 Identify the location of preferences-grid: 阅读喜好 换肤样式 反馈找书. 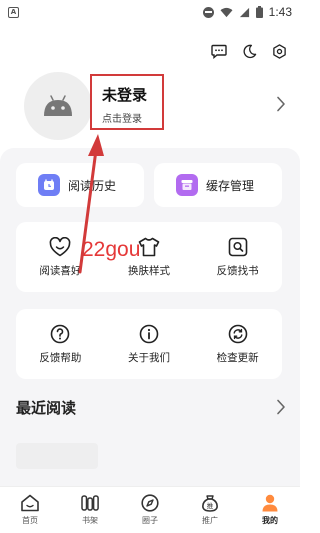
(149, 257).